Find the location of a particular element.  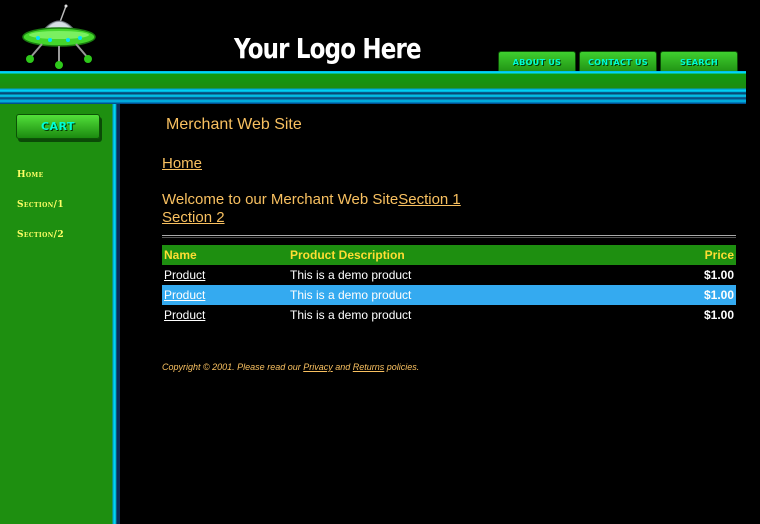

divider is located at coordinates (449, 236).